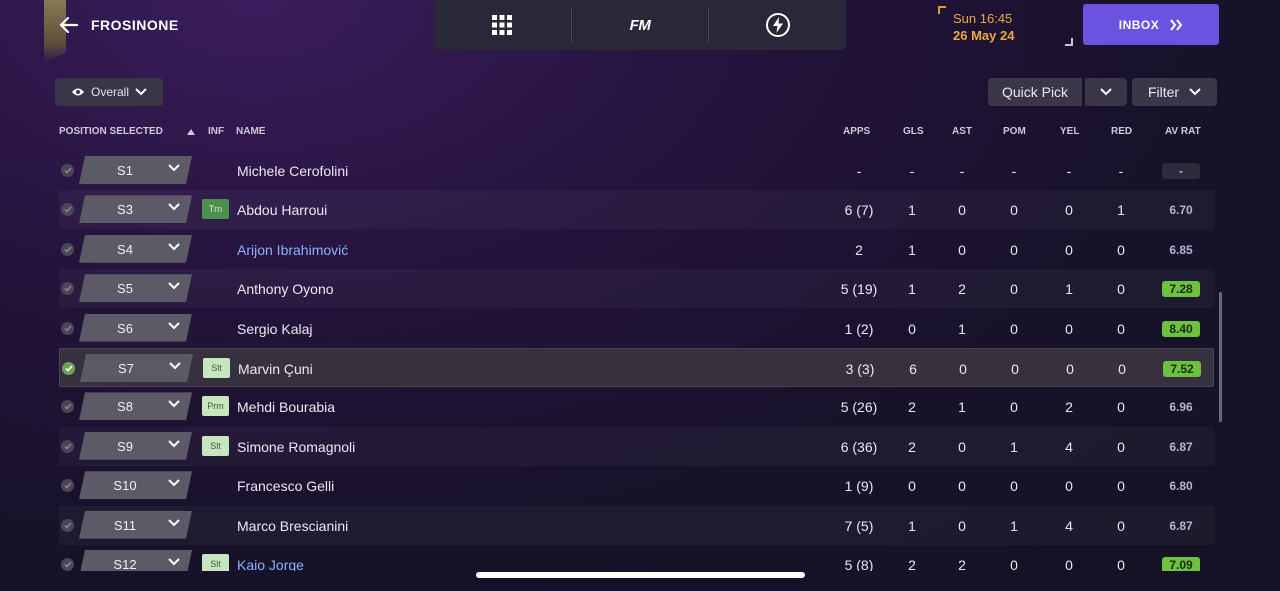  Describe the element at coordinates (636, 170) in the screenshot. I see `table-row: S1 Michele Cerofolini - - - - - - -` at that location.